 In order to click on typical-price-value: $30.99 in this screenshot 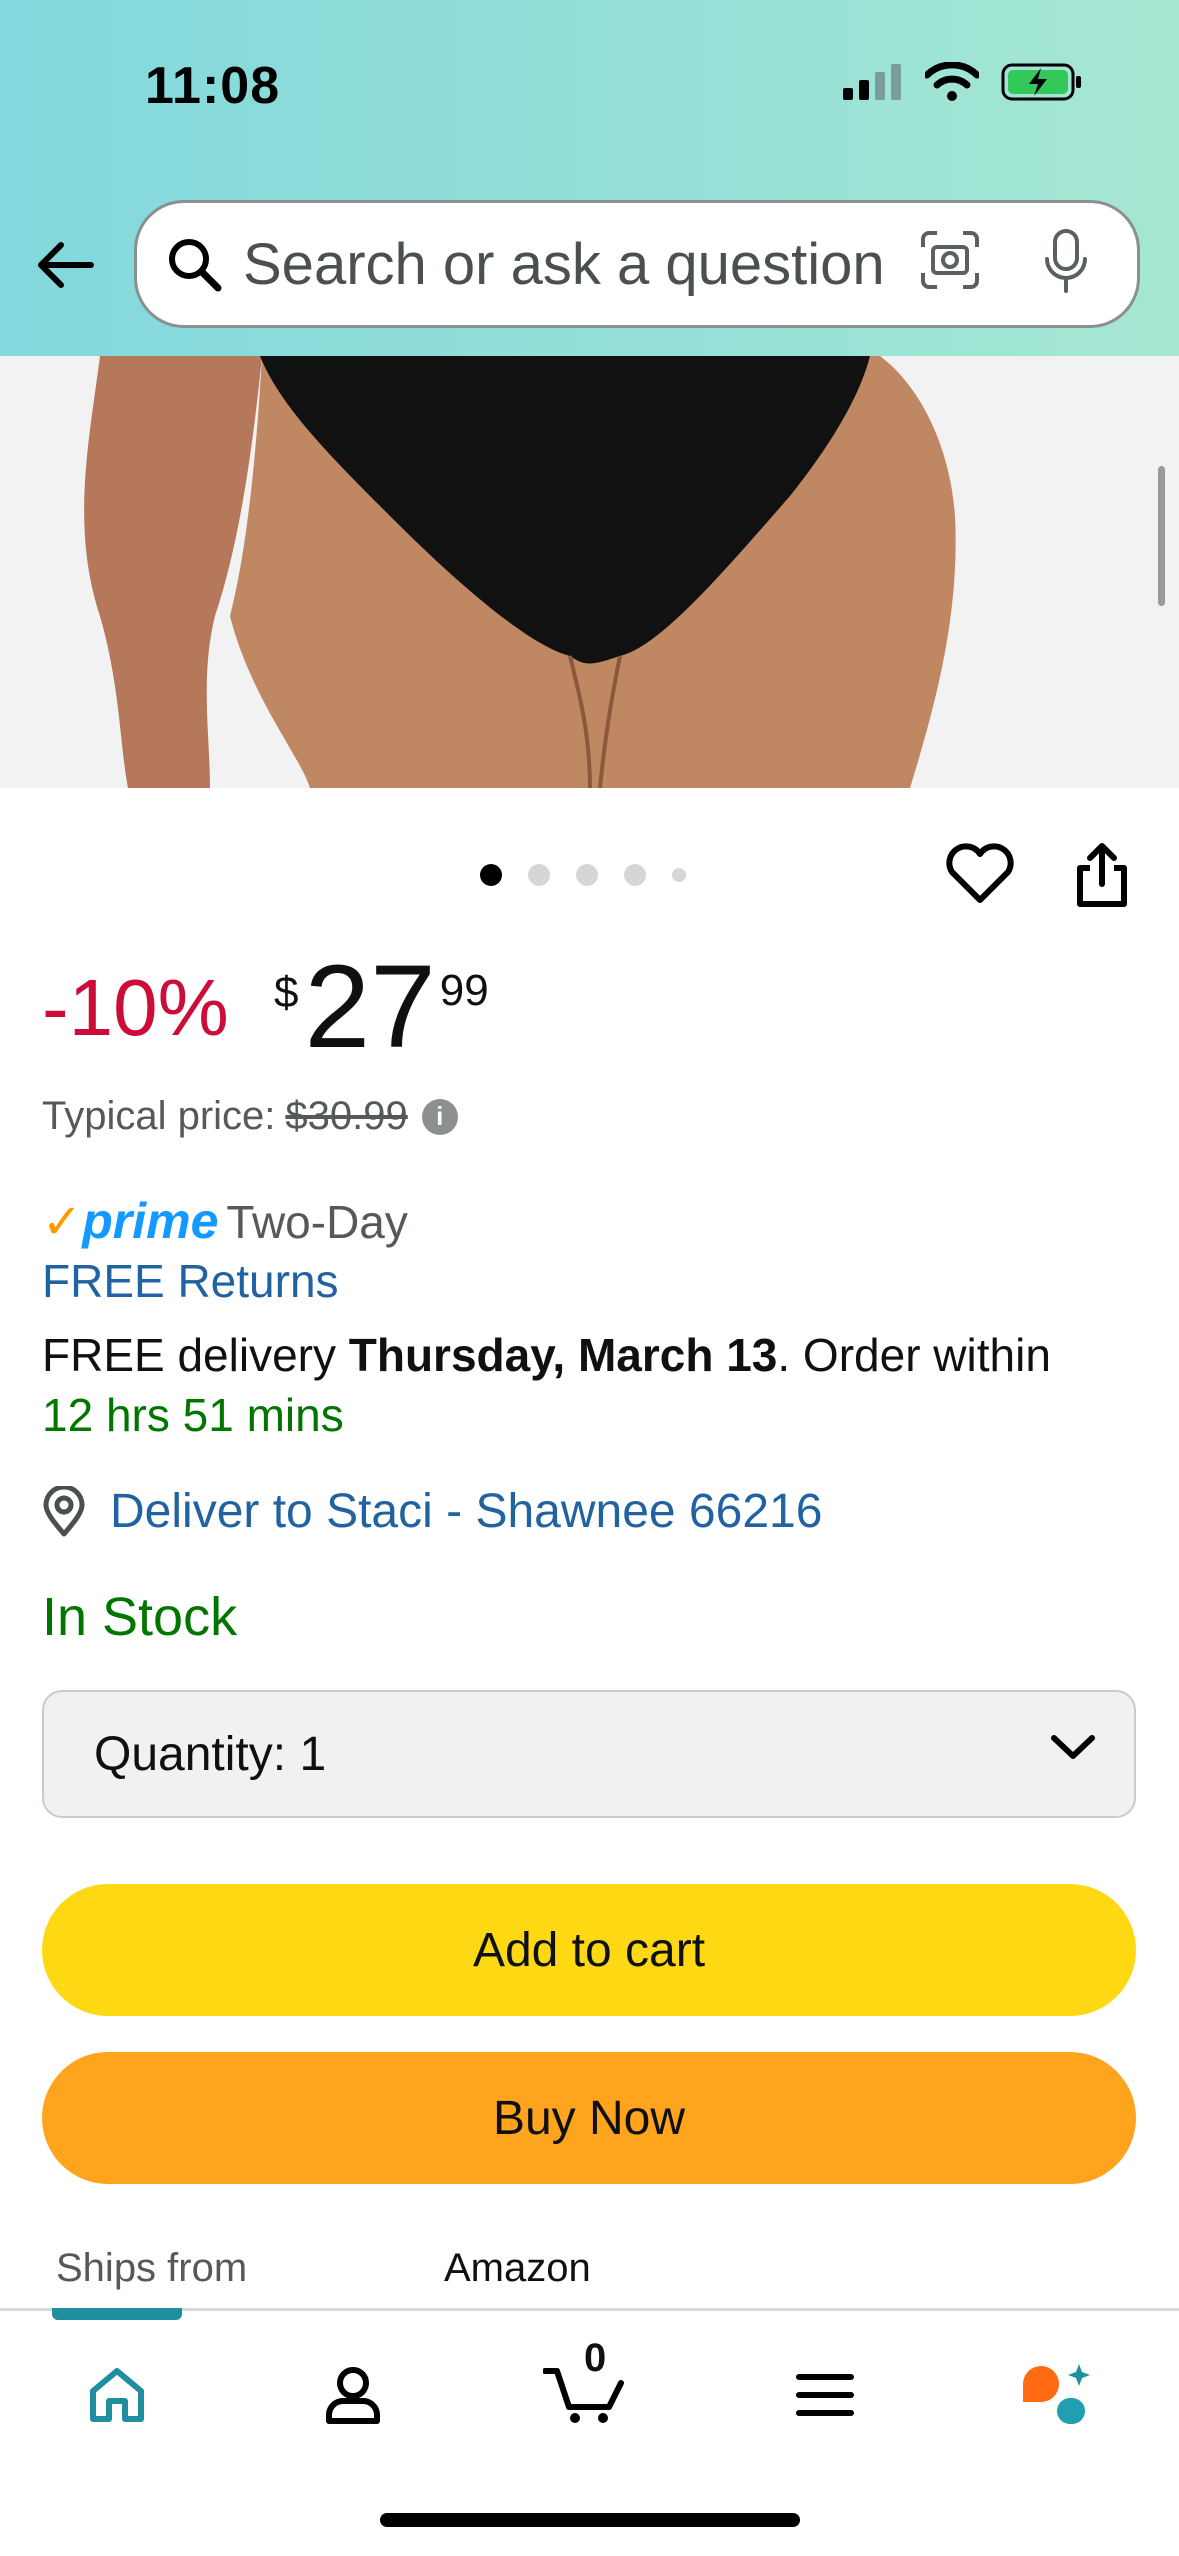, I will do `click(346, 1116)`.